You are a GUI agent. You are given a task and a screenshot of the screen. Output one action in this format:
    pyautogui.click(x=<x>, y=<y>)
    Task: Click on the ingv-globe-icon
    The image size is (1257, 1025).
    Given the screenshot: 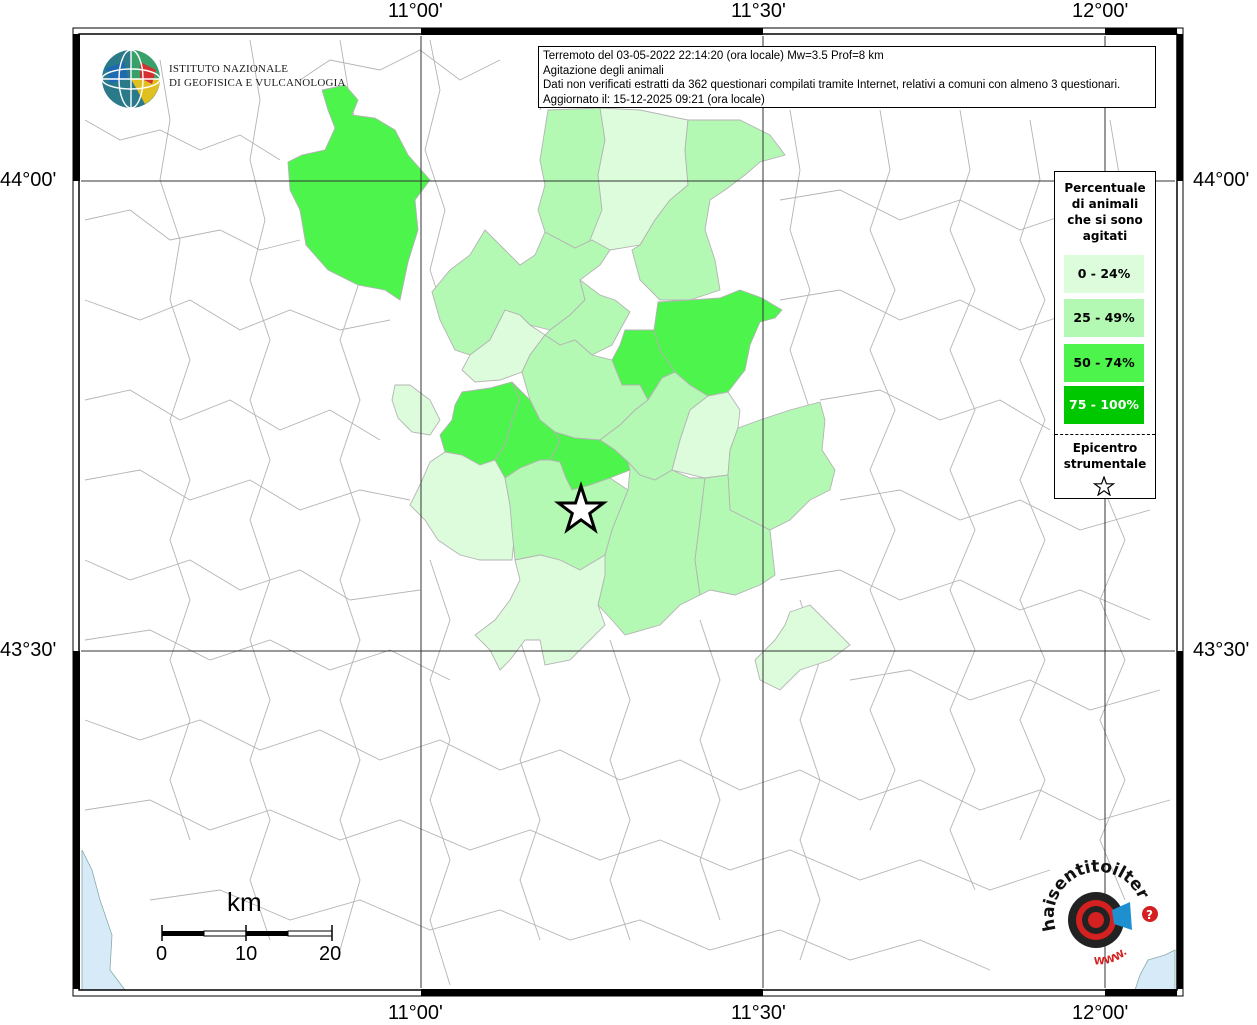 What is the action you would take?
    pyautogui.click(x=131, y=81)
    